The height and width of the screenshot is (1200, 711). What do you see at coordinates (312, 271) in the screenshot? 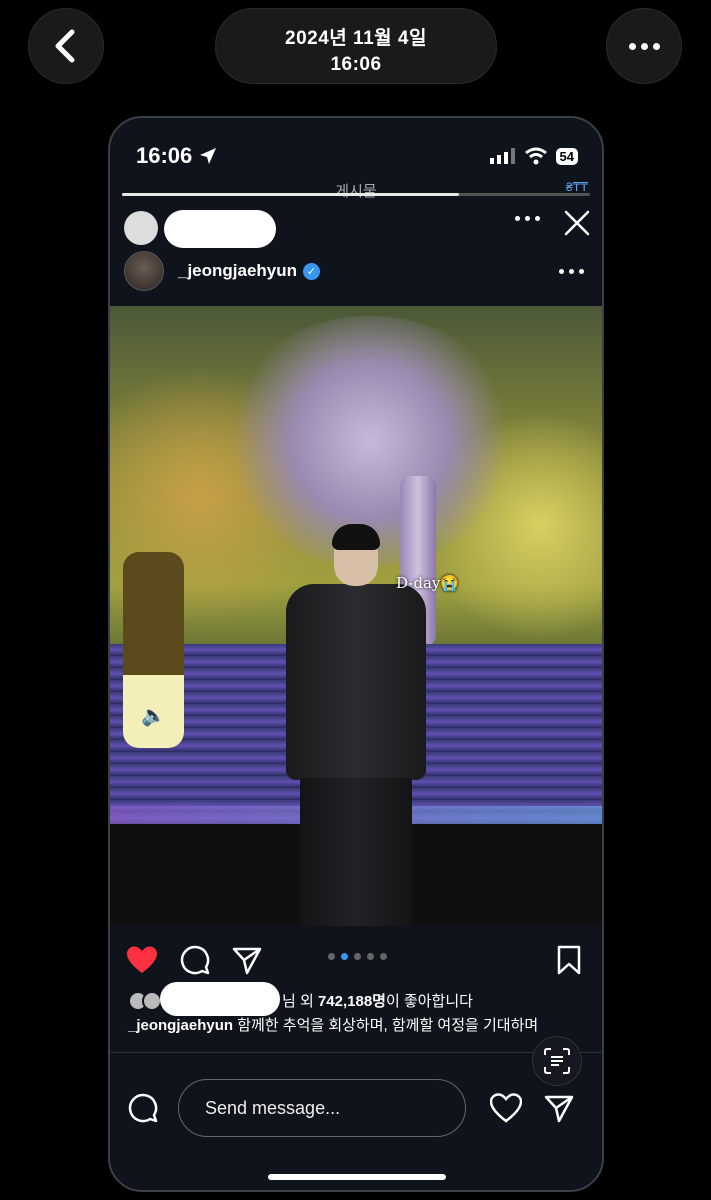
I see `verified-badge-icon: ✓` at bounding box center [312, 271].